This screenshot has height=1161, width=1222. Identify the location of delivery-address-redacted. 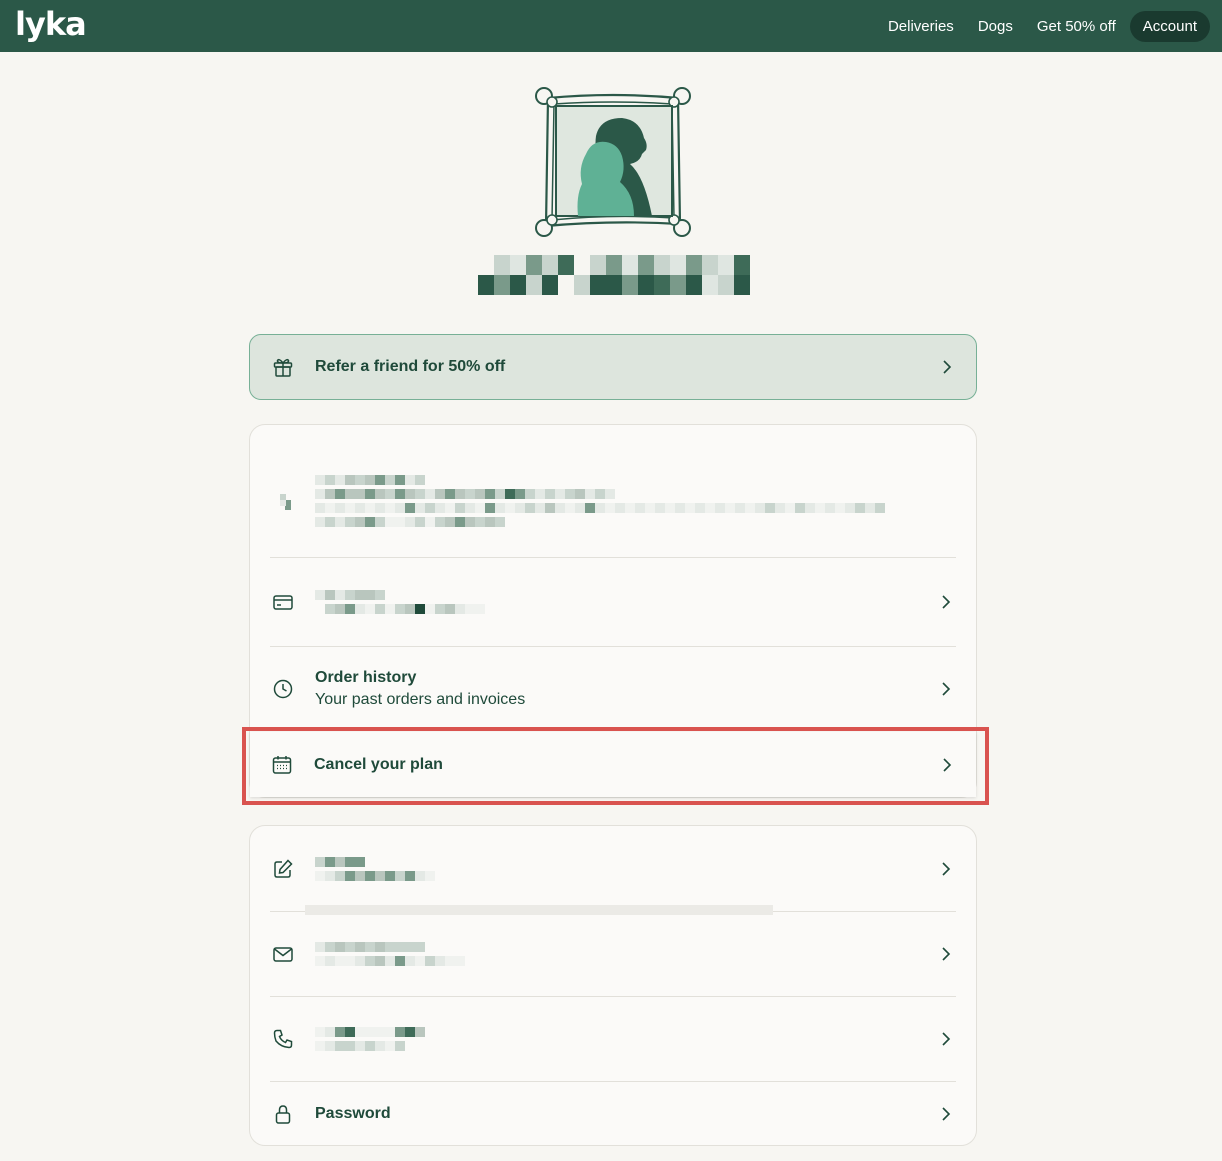
(634, 501).